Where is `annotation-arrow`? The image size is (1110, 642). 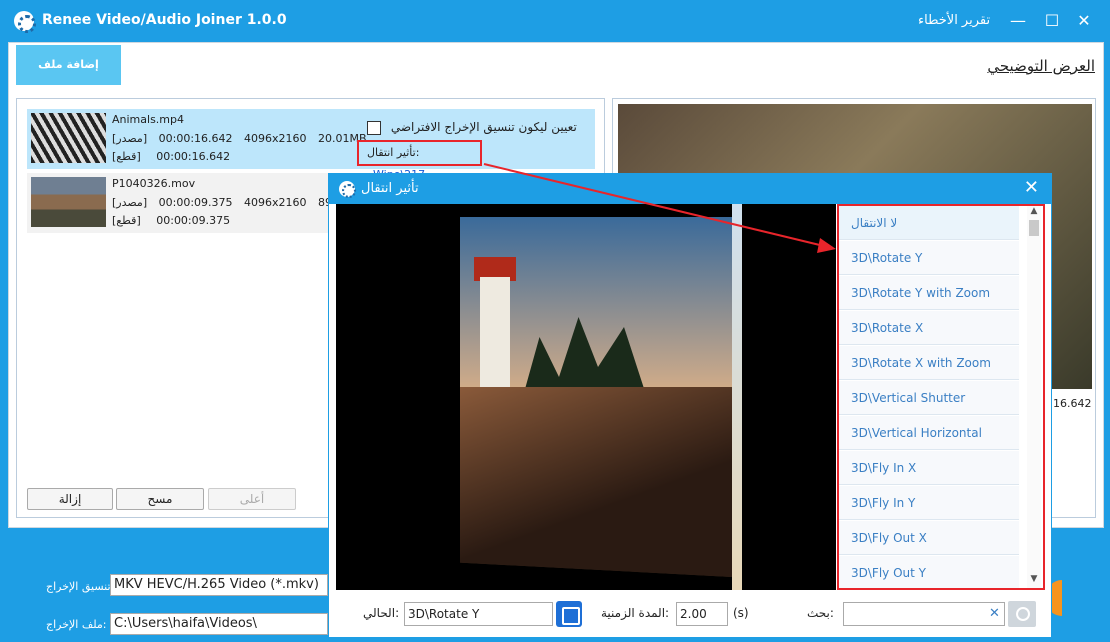 annotation-arrow is located at coordinates (659, 208).